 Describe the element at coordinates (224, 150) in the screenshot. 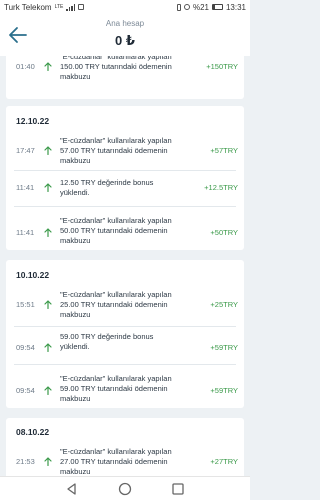

I see `transaction-amount: +57TRY` at that location.